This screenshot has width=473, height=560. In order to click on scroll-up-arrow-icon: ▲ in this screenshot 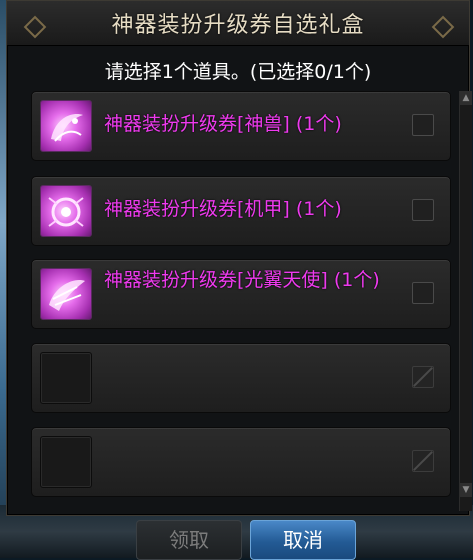, I will do `click(466, 98)`.